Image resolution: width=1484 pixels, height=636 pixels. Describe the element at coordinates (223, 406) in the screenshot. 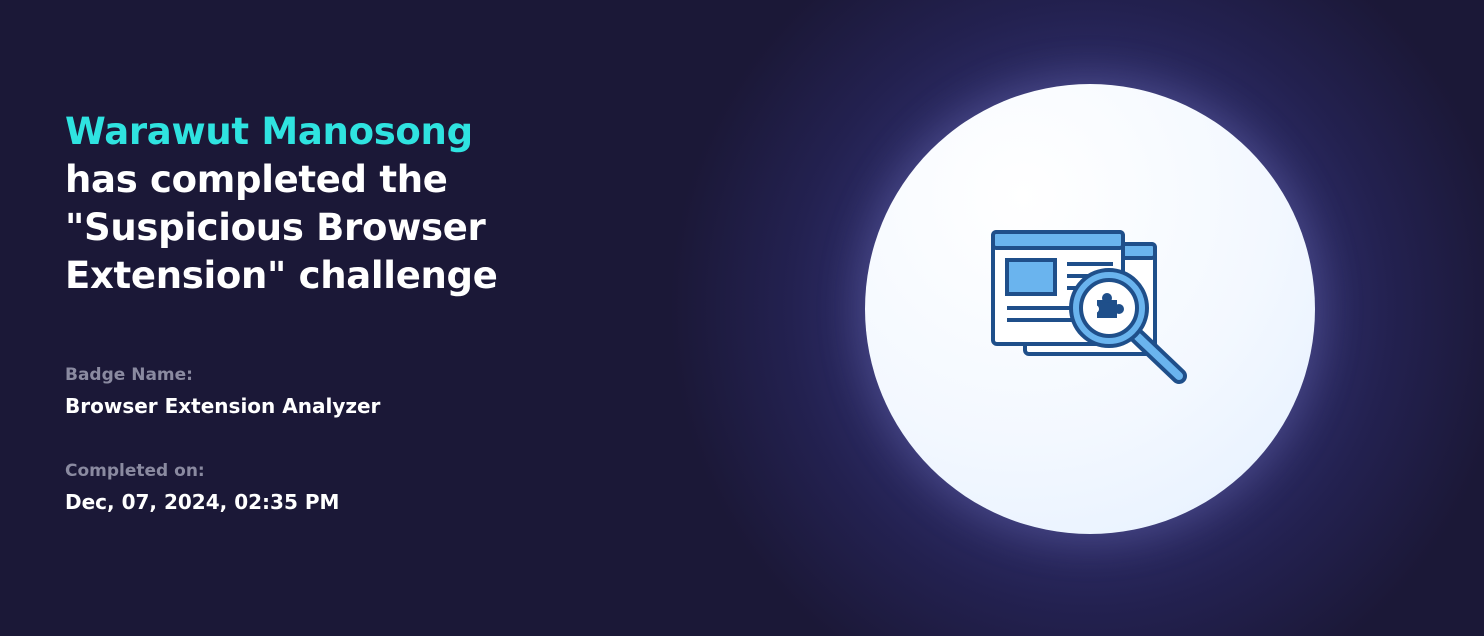

I see `badge-name-value: Browser Extension Analyzer` at that location.